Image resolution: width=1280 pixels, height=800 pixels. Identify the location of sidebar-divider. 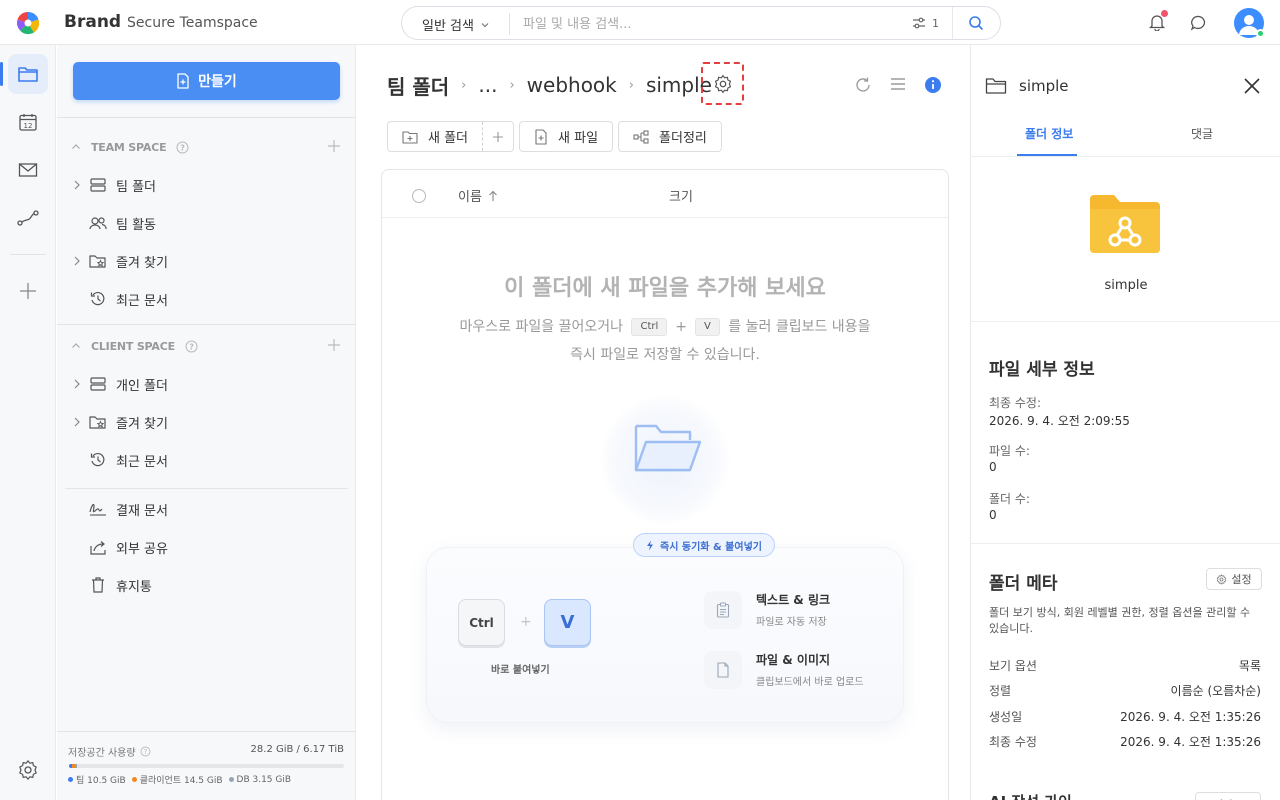
(206, 324).